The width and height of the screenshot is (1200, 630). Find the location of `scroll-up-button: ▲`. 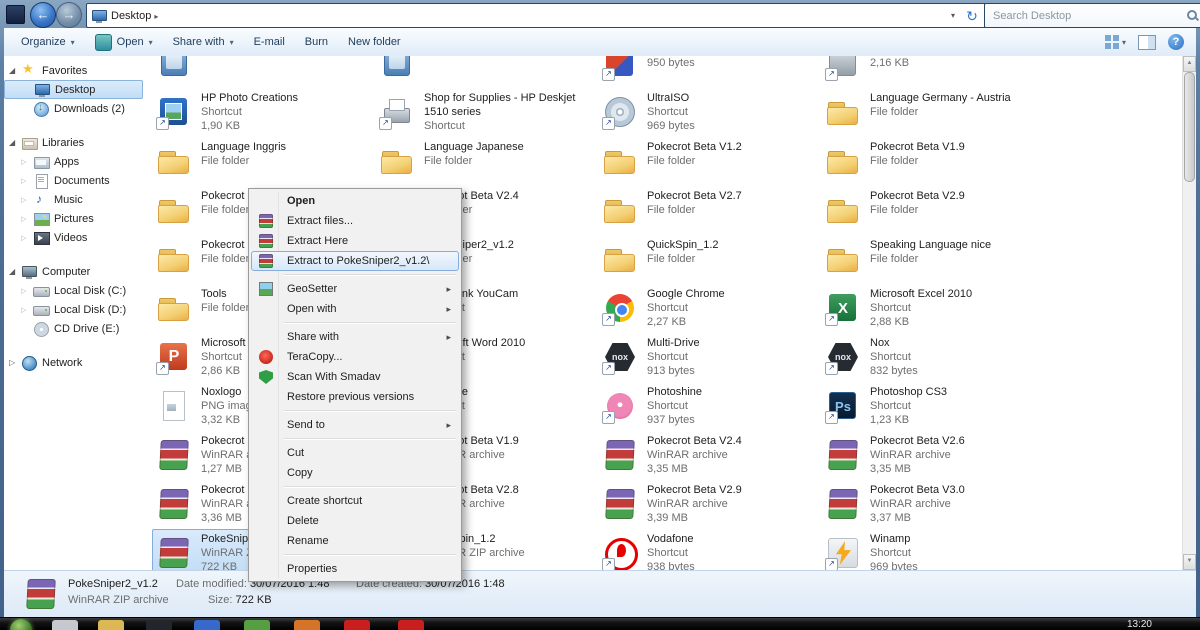

scroll-up-button: ▲ is located at coordinates (1189, 64).